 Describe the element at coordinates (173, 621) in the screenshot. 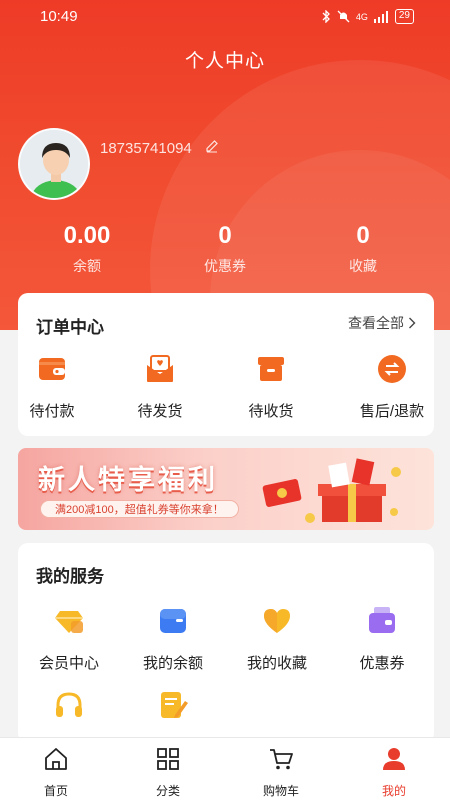

I see `wallet-card-icon` at that location.